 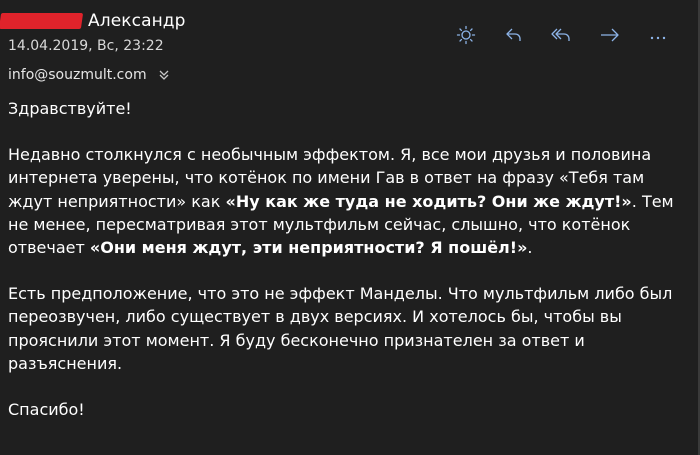 I want to click on forward-button, so click(x=610, y=35).